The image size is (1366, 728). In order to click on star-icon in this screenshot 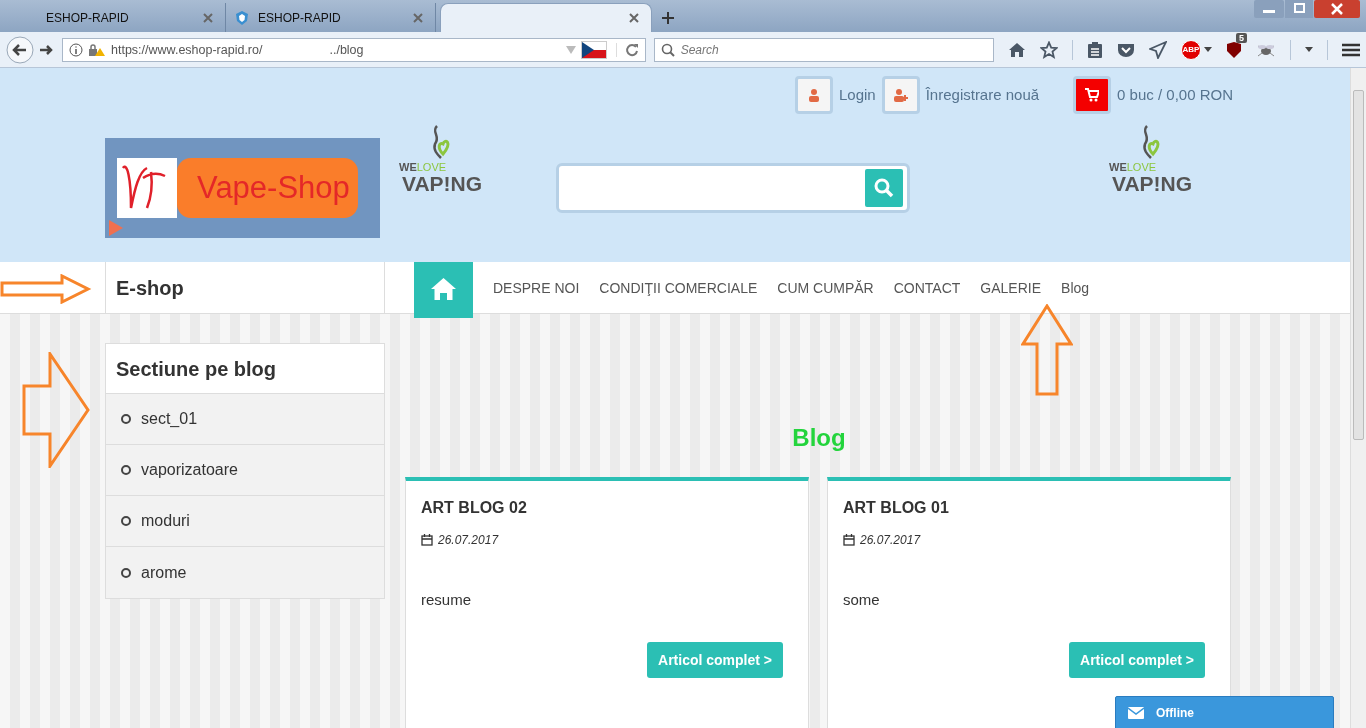, I will do `click(1049, 49)`.